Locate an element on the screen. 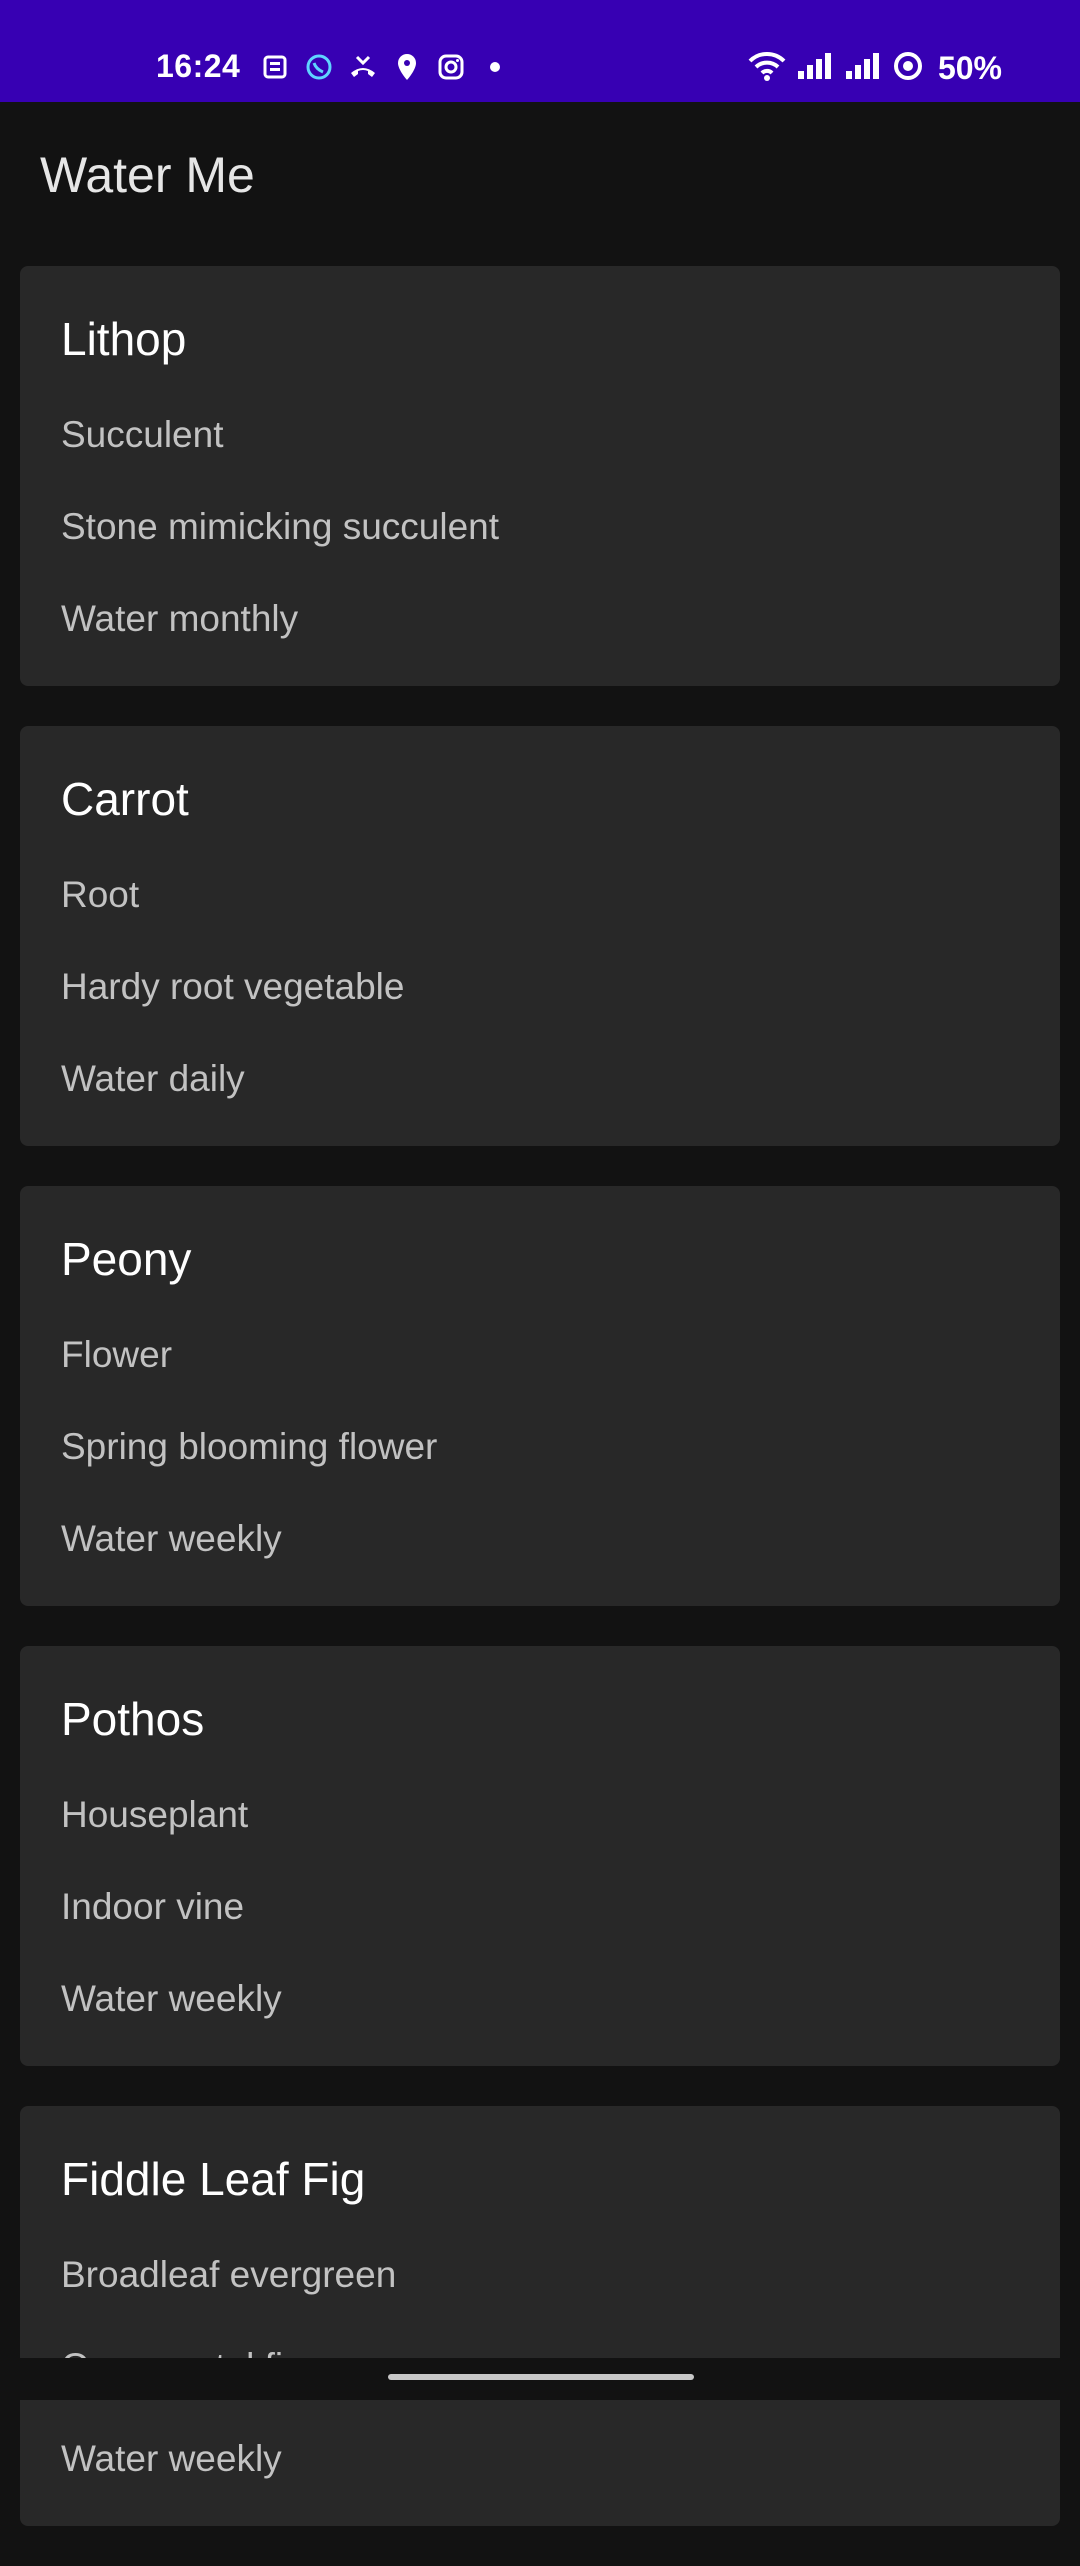 This screenshot has height=2566, width=1080. whatsapp-icon is located at coordinates (319, 67).